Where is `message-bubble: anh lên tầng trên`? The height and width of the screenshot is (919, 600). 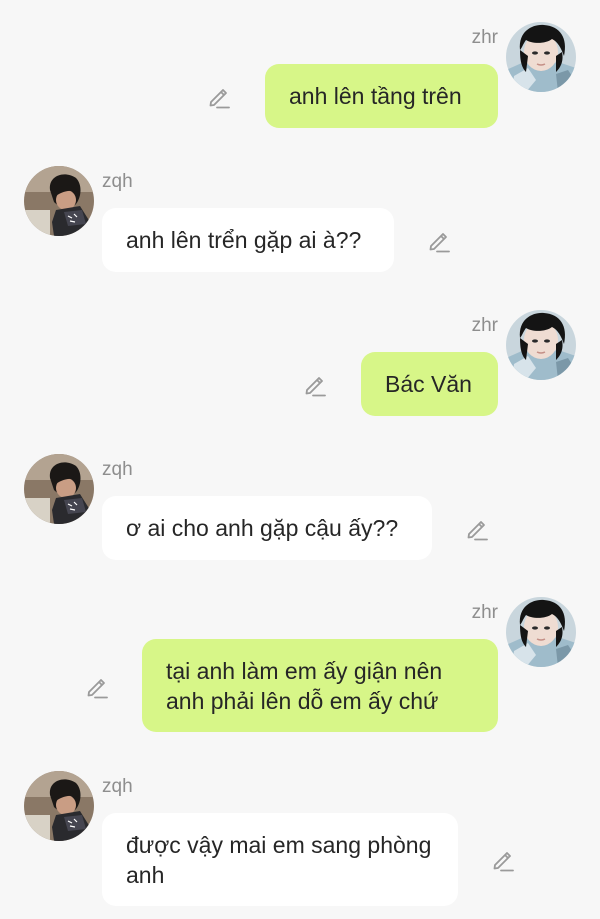 message-bubble: anh lên tầng trên is located at coordinates (381, 96).